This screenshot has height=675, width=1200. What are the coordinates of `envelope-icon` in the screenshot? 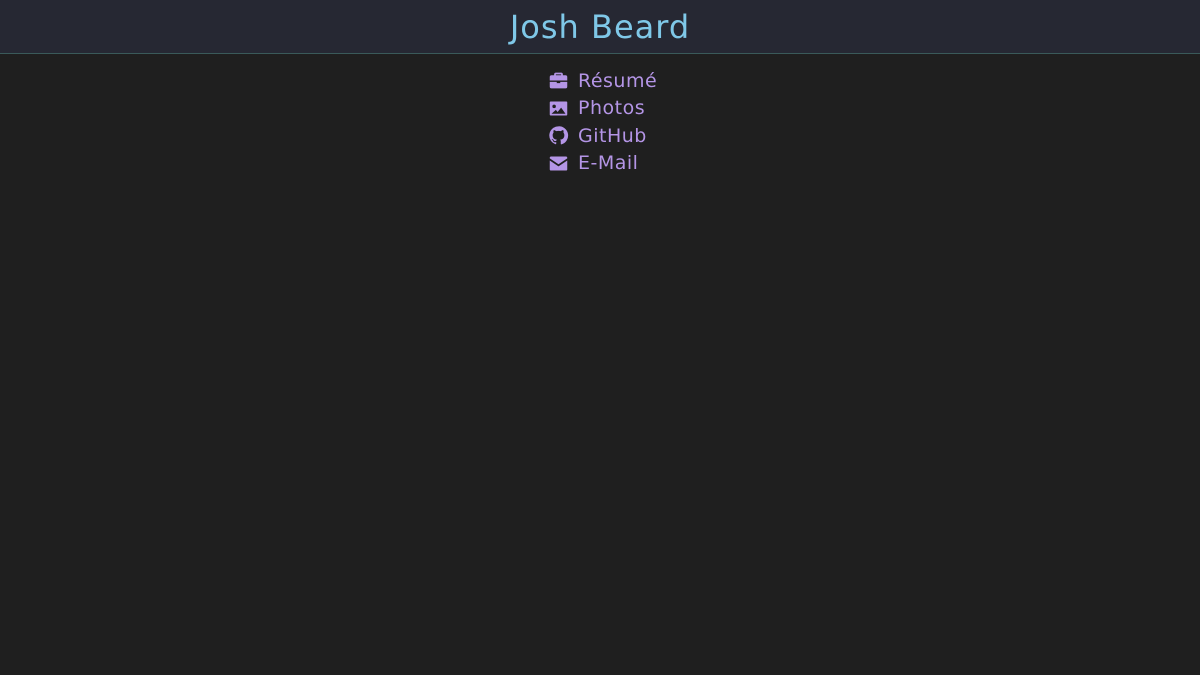 It's located at (558, 163).